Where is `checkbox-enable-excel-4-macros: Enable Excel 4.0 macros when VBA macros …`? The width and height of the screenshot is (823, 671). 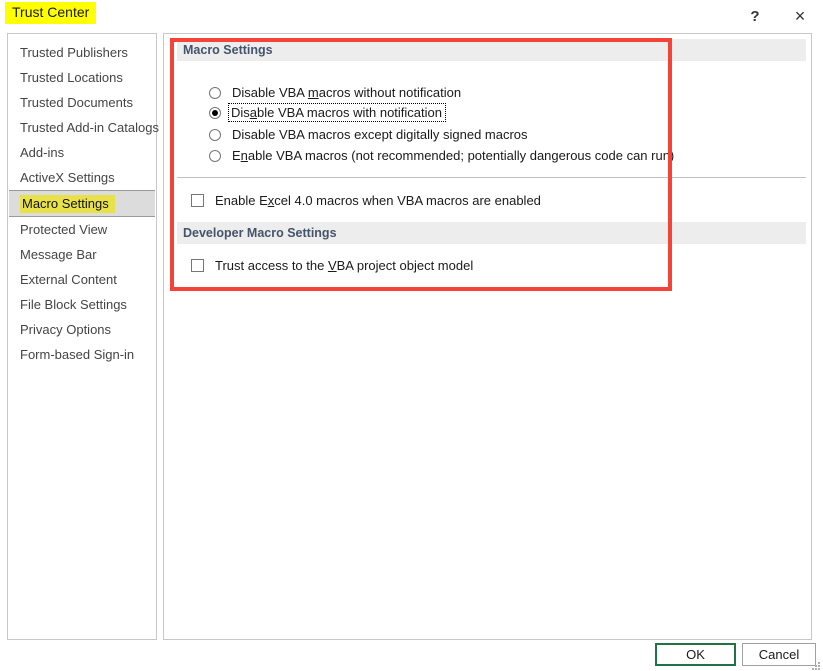
checkbox-enable-excel-4-macros: Enable Excel 4.0 macros when VBA macros … is located at coordinates (367, 200).